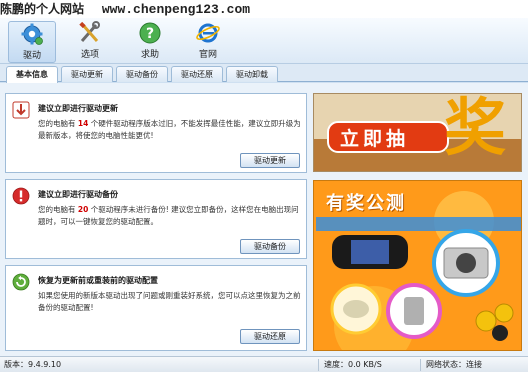 The height and width of the screenshot is (372, 528). What do you see at coordinates (208, 33) in the screenshot?
I see `ie-browser-icon` at bounding box center [208, 33].